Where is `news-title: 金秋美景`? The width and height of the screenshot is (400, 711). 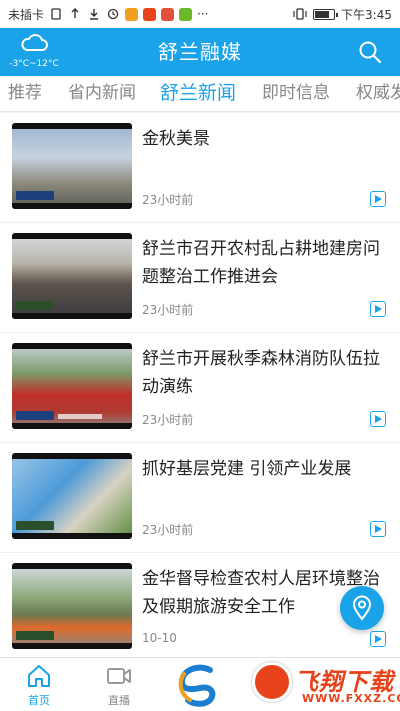 news-title: 金秋美景 is located at coordinates (176, 139).